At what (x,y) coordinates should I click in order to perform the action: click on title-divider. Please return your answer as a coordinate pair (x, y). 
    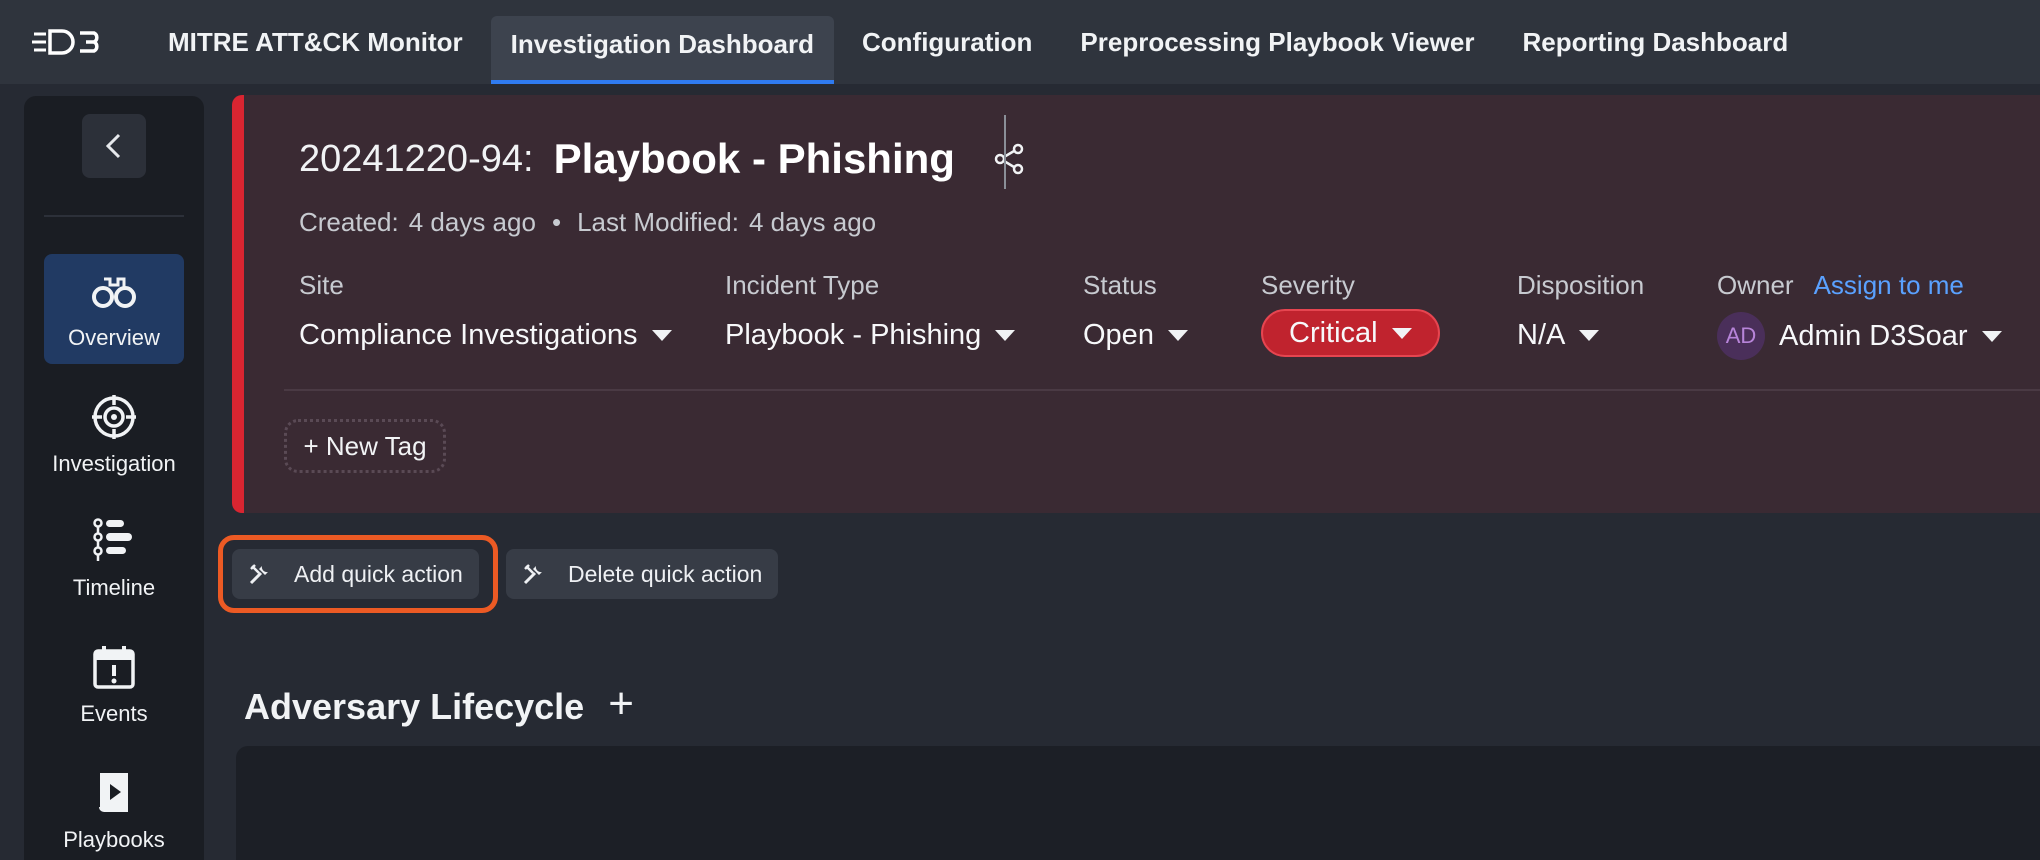
    Looking at the image, I should click on (1005, 152).